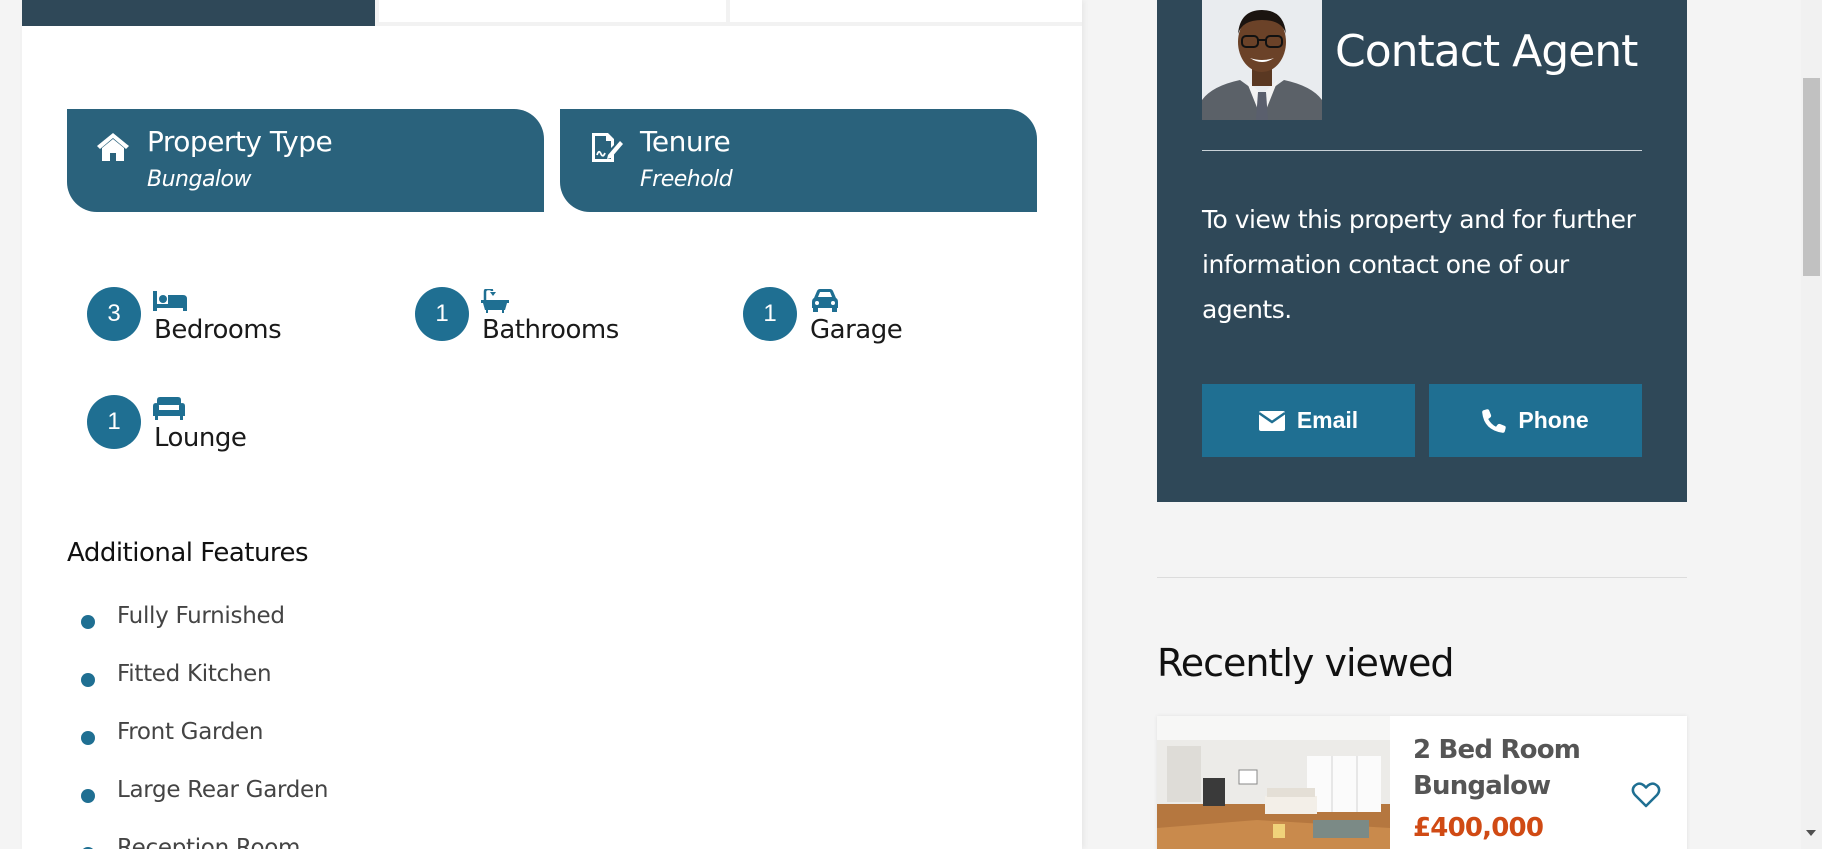 This screenshot has height=849, width=1822. I want to click on tab-third, so click(906, 11).